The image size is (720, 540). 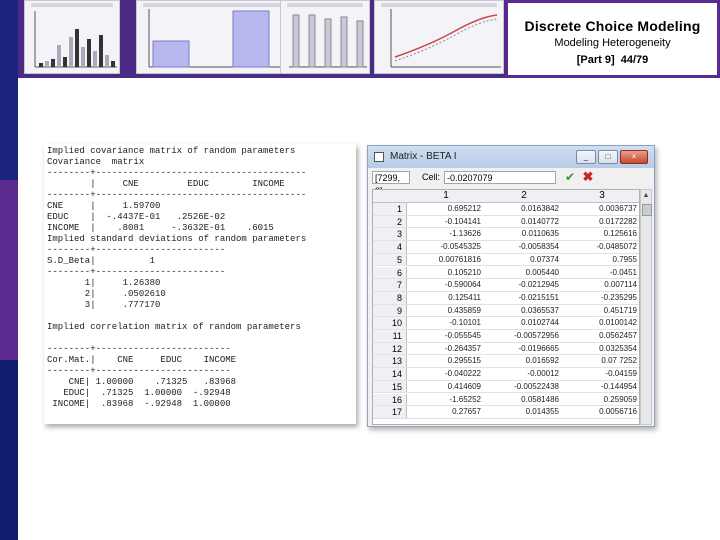 I want to click on accent-segment-middle, so click(x=9, y=270).